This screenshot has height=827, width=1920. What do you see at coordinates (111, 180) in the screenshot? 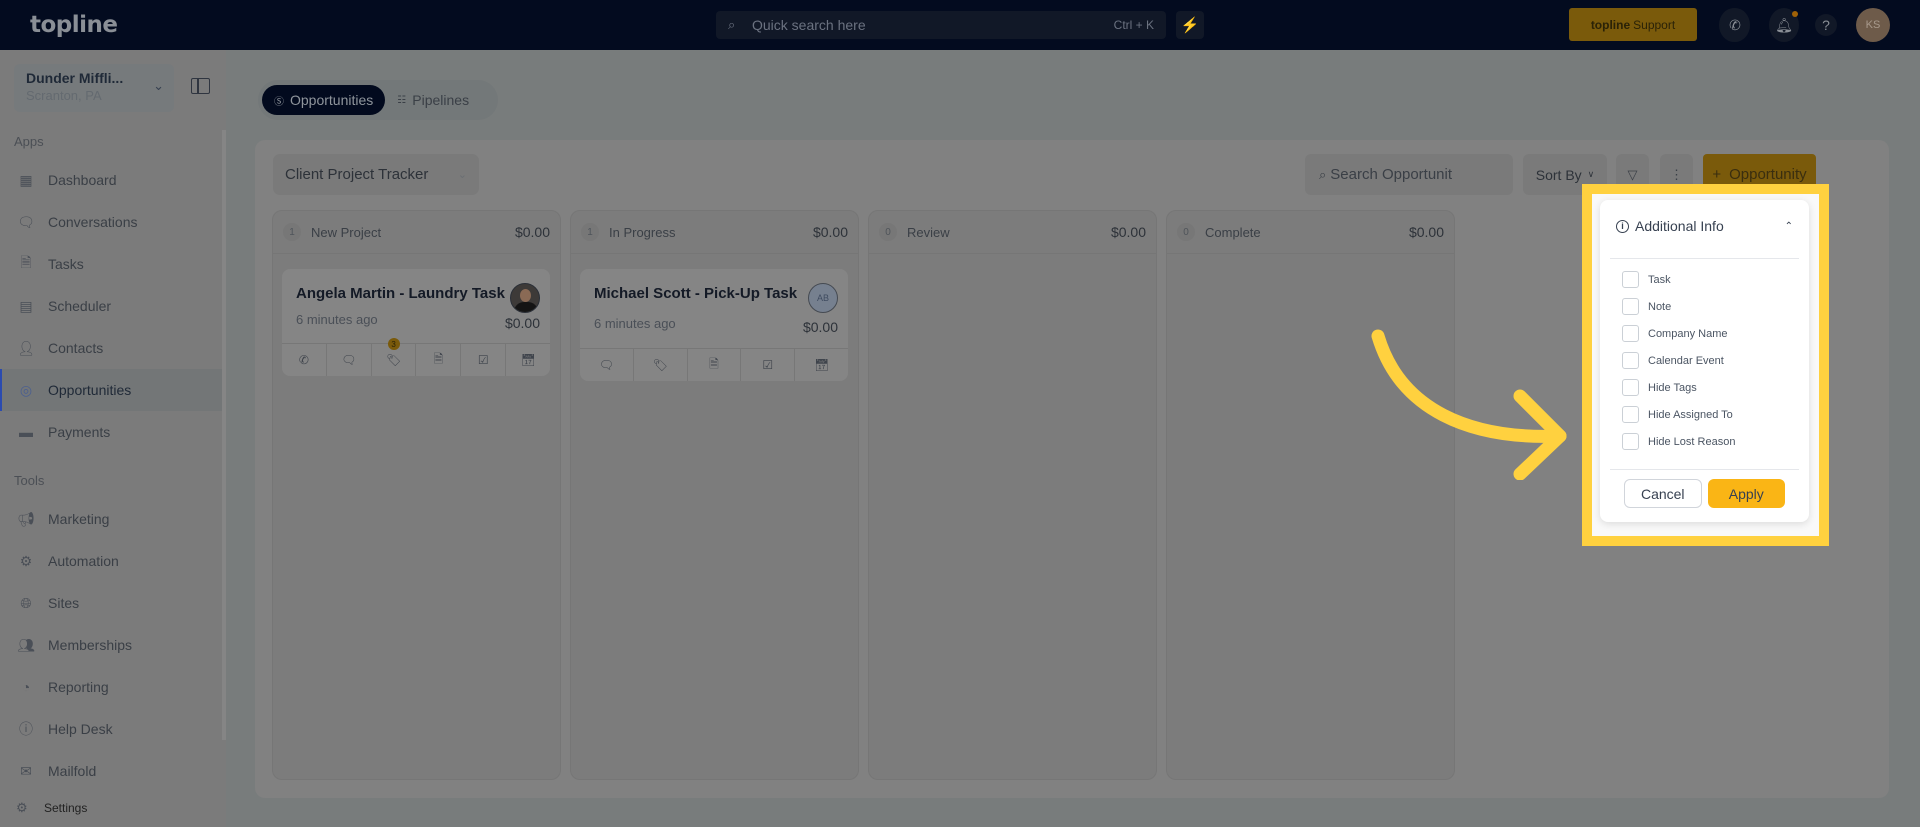
I see `sidebar-item-dashboard: ▦ Dashboard` at bounding box center [111, 180].